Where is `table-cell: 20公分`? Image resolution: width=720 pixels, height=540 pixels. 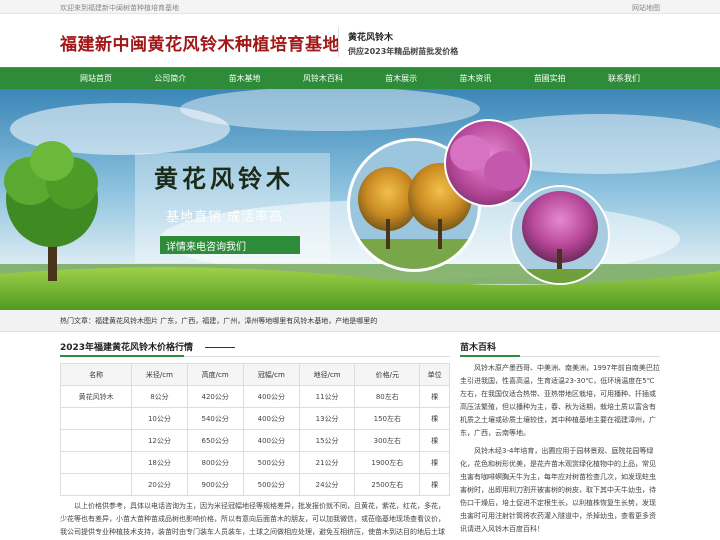 table-cell: 20公分 is located at coordinates (159, 484).